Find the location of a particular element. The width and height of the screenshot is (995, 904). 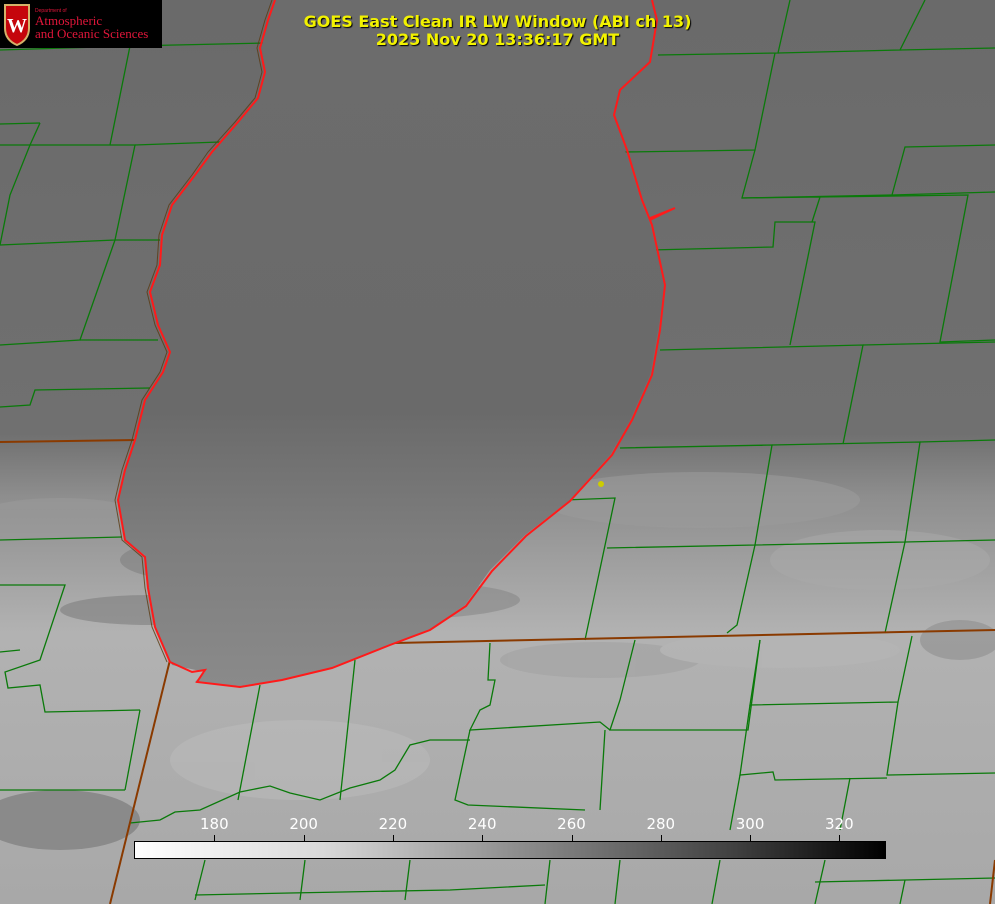

uw-crest-icon: W is located at coordinates (17, 25).